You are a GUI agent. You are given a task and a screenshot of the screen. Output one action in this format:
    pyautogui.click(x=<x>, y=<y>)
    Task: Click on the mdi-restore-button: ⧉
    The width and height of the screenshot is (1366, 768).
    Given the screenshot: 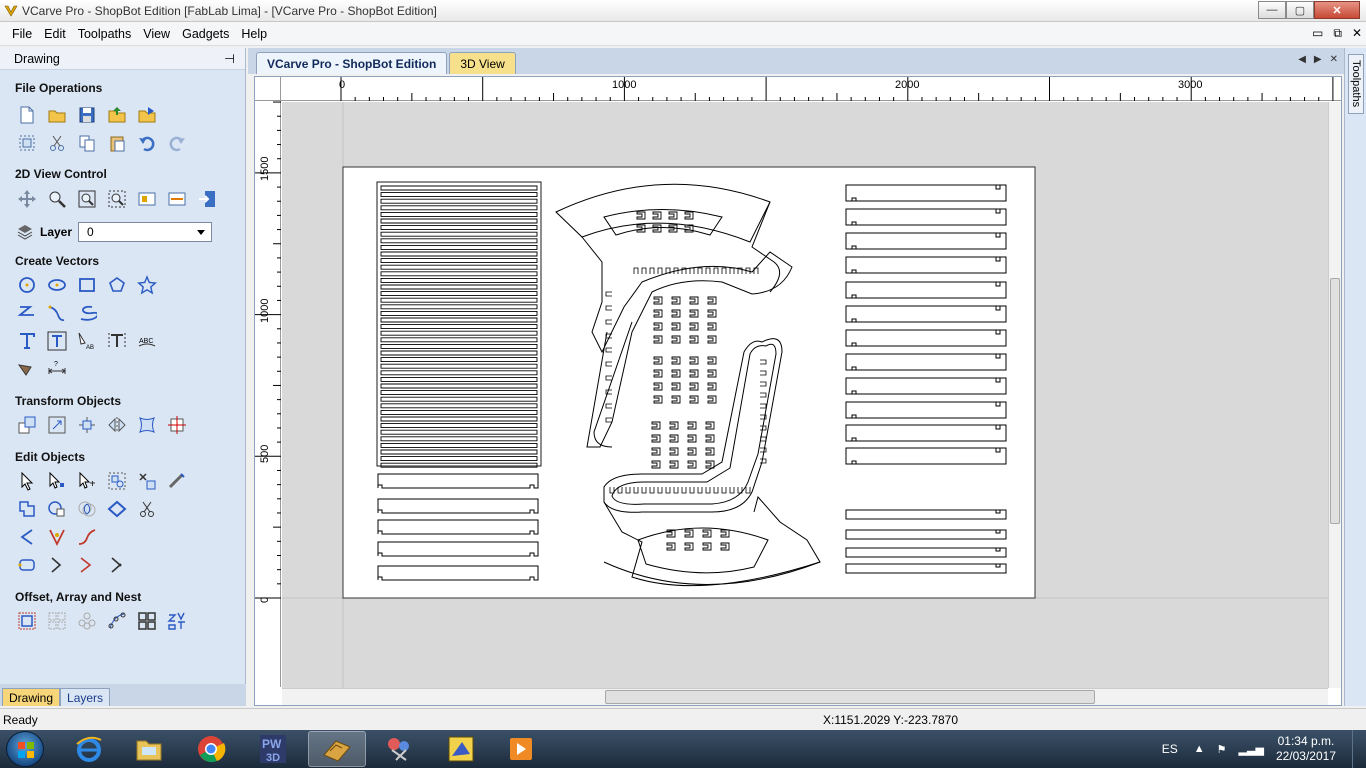 What is the action you would take?
    pyautogui.click(x=1337, y=33)
    